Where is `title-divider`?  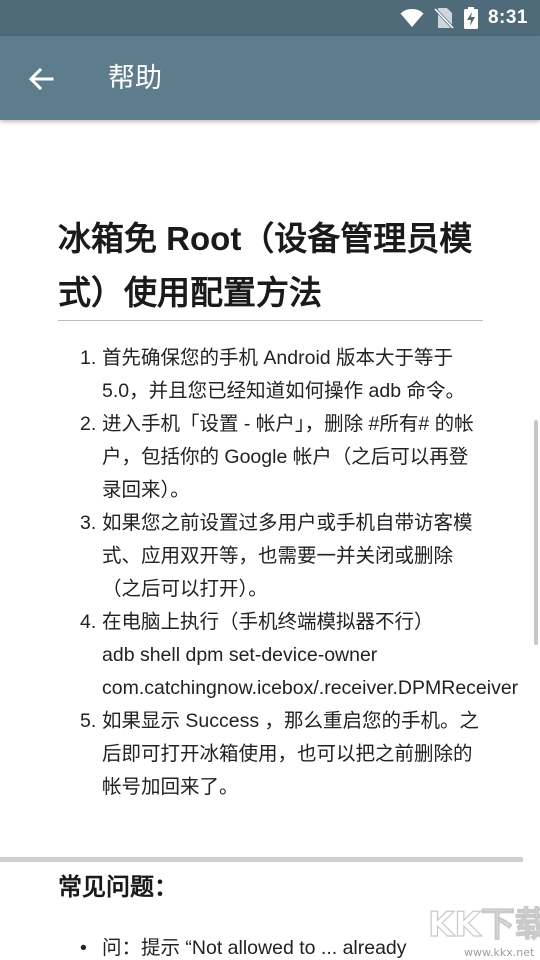
title-divider is located at coordinates (270, 320).